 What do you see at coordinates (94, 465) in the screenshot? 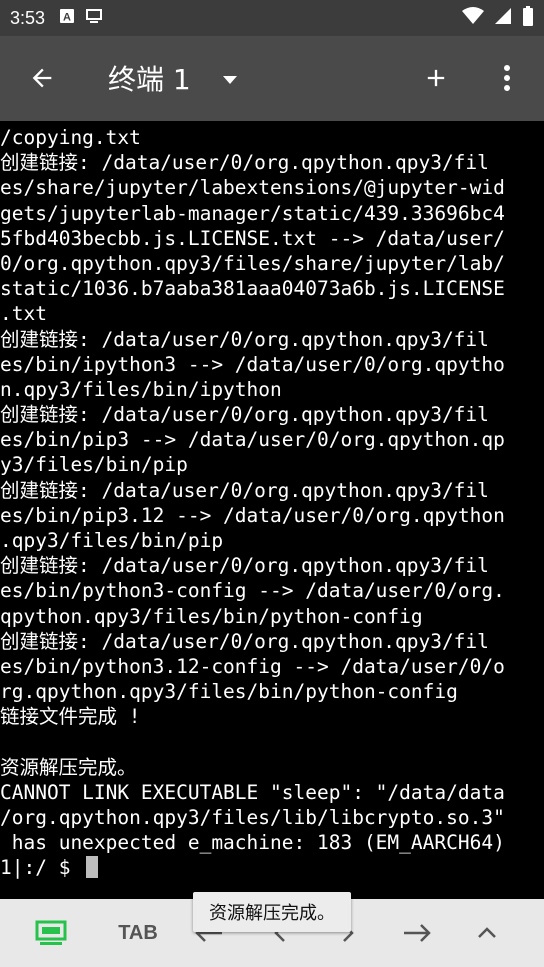
I see `terminal-line: y3/files/bin/pip` at bounding box center [94, 465].